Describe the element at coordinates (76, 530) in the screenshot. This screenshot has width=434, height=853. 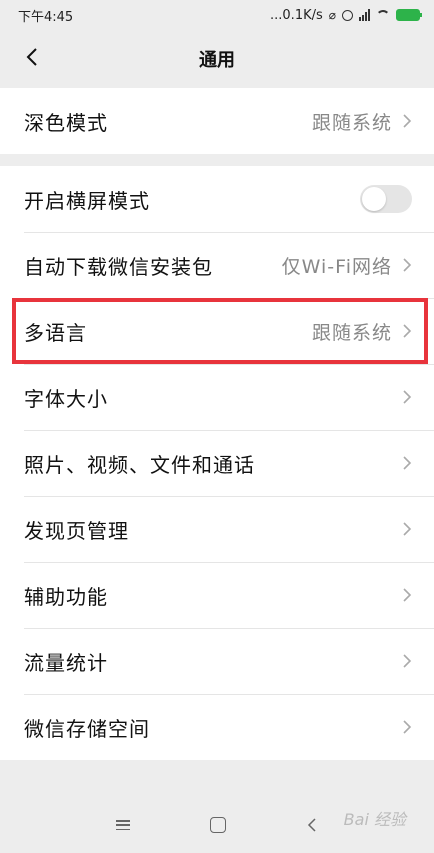
I see `row-label: 发现页管理` at that location.